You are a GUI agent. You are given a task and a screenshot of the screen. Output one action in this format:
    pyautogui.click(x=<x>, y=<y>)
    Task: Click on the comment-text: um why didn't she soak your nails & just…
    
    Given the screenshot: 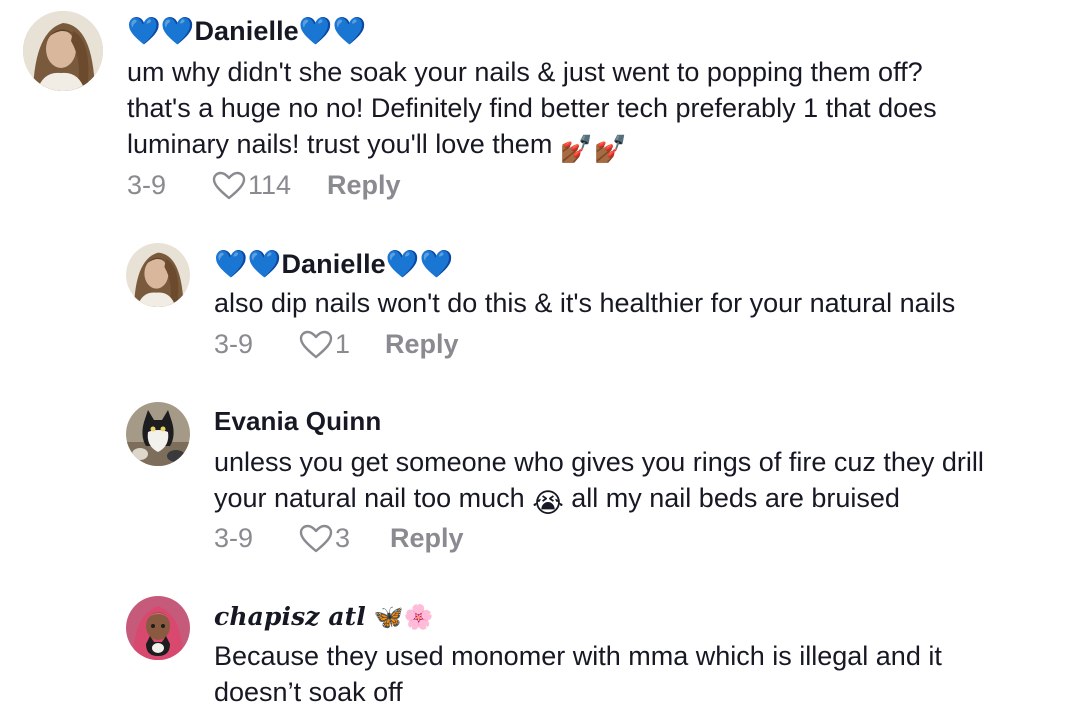 What is the action you would take?
    pyautogui.click(x=532, y=110)
    